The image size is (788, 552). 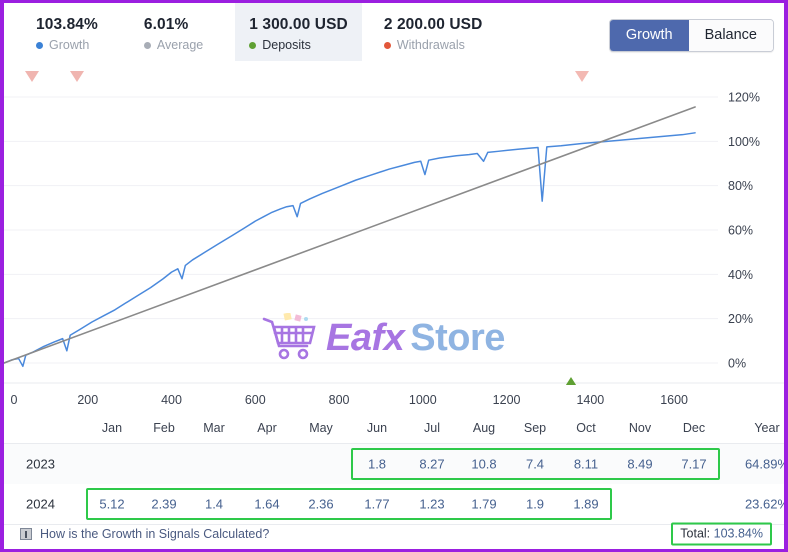 I want to click on table-cell: 1.9, so click(x=535, y=504).